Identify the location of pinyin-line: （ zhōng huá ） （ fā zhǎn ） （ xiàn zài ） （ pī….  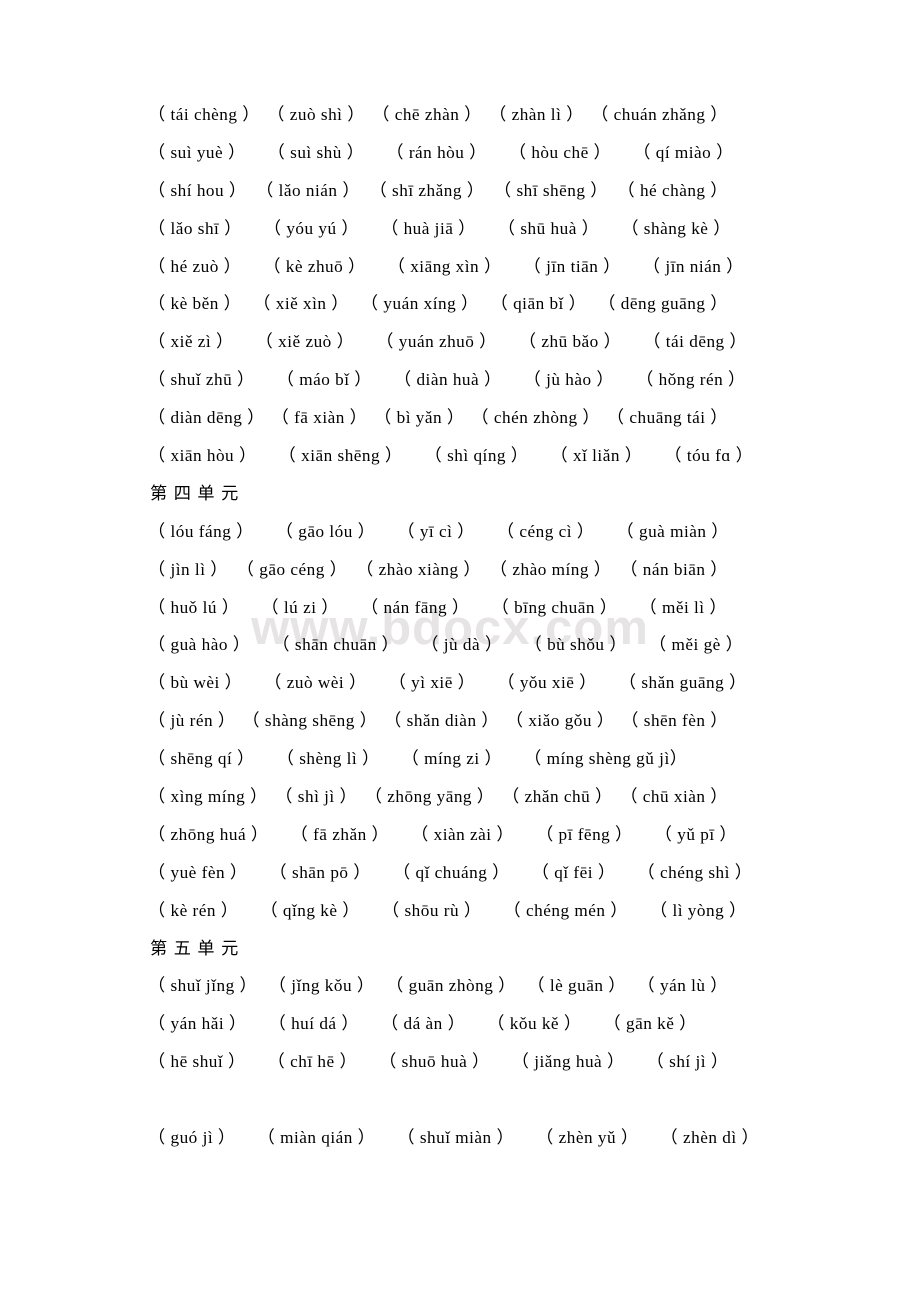
(442, 835).